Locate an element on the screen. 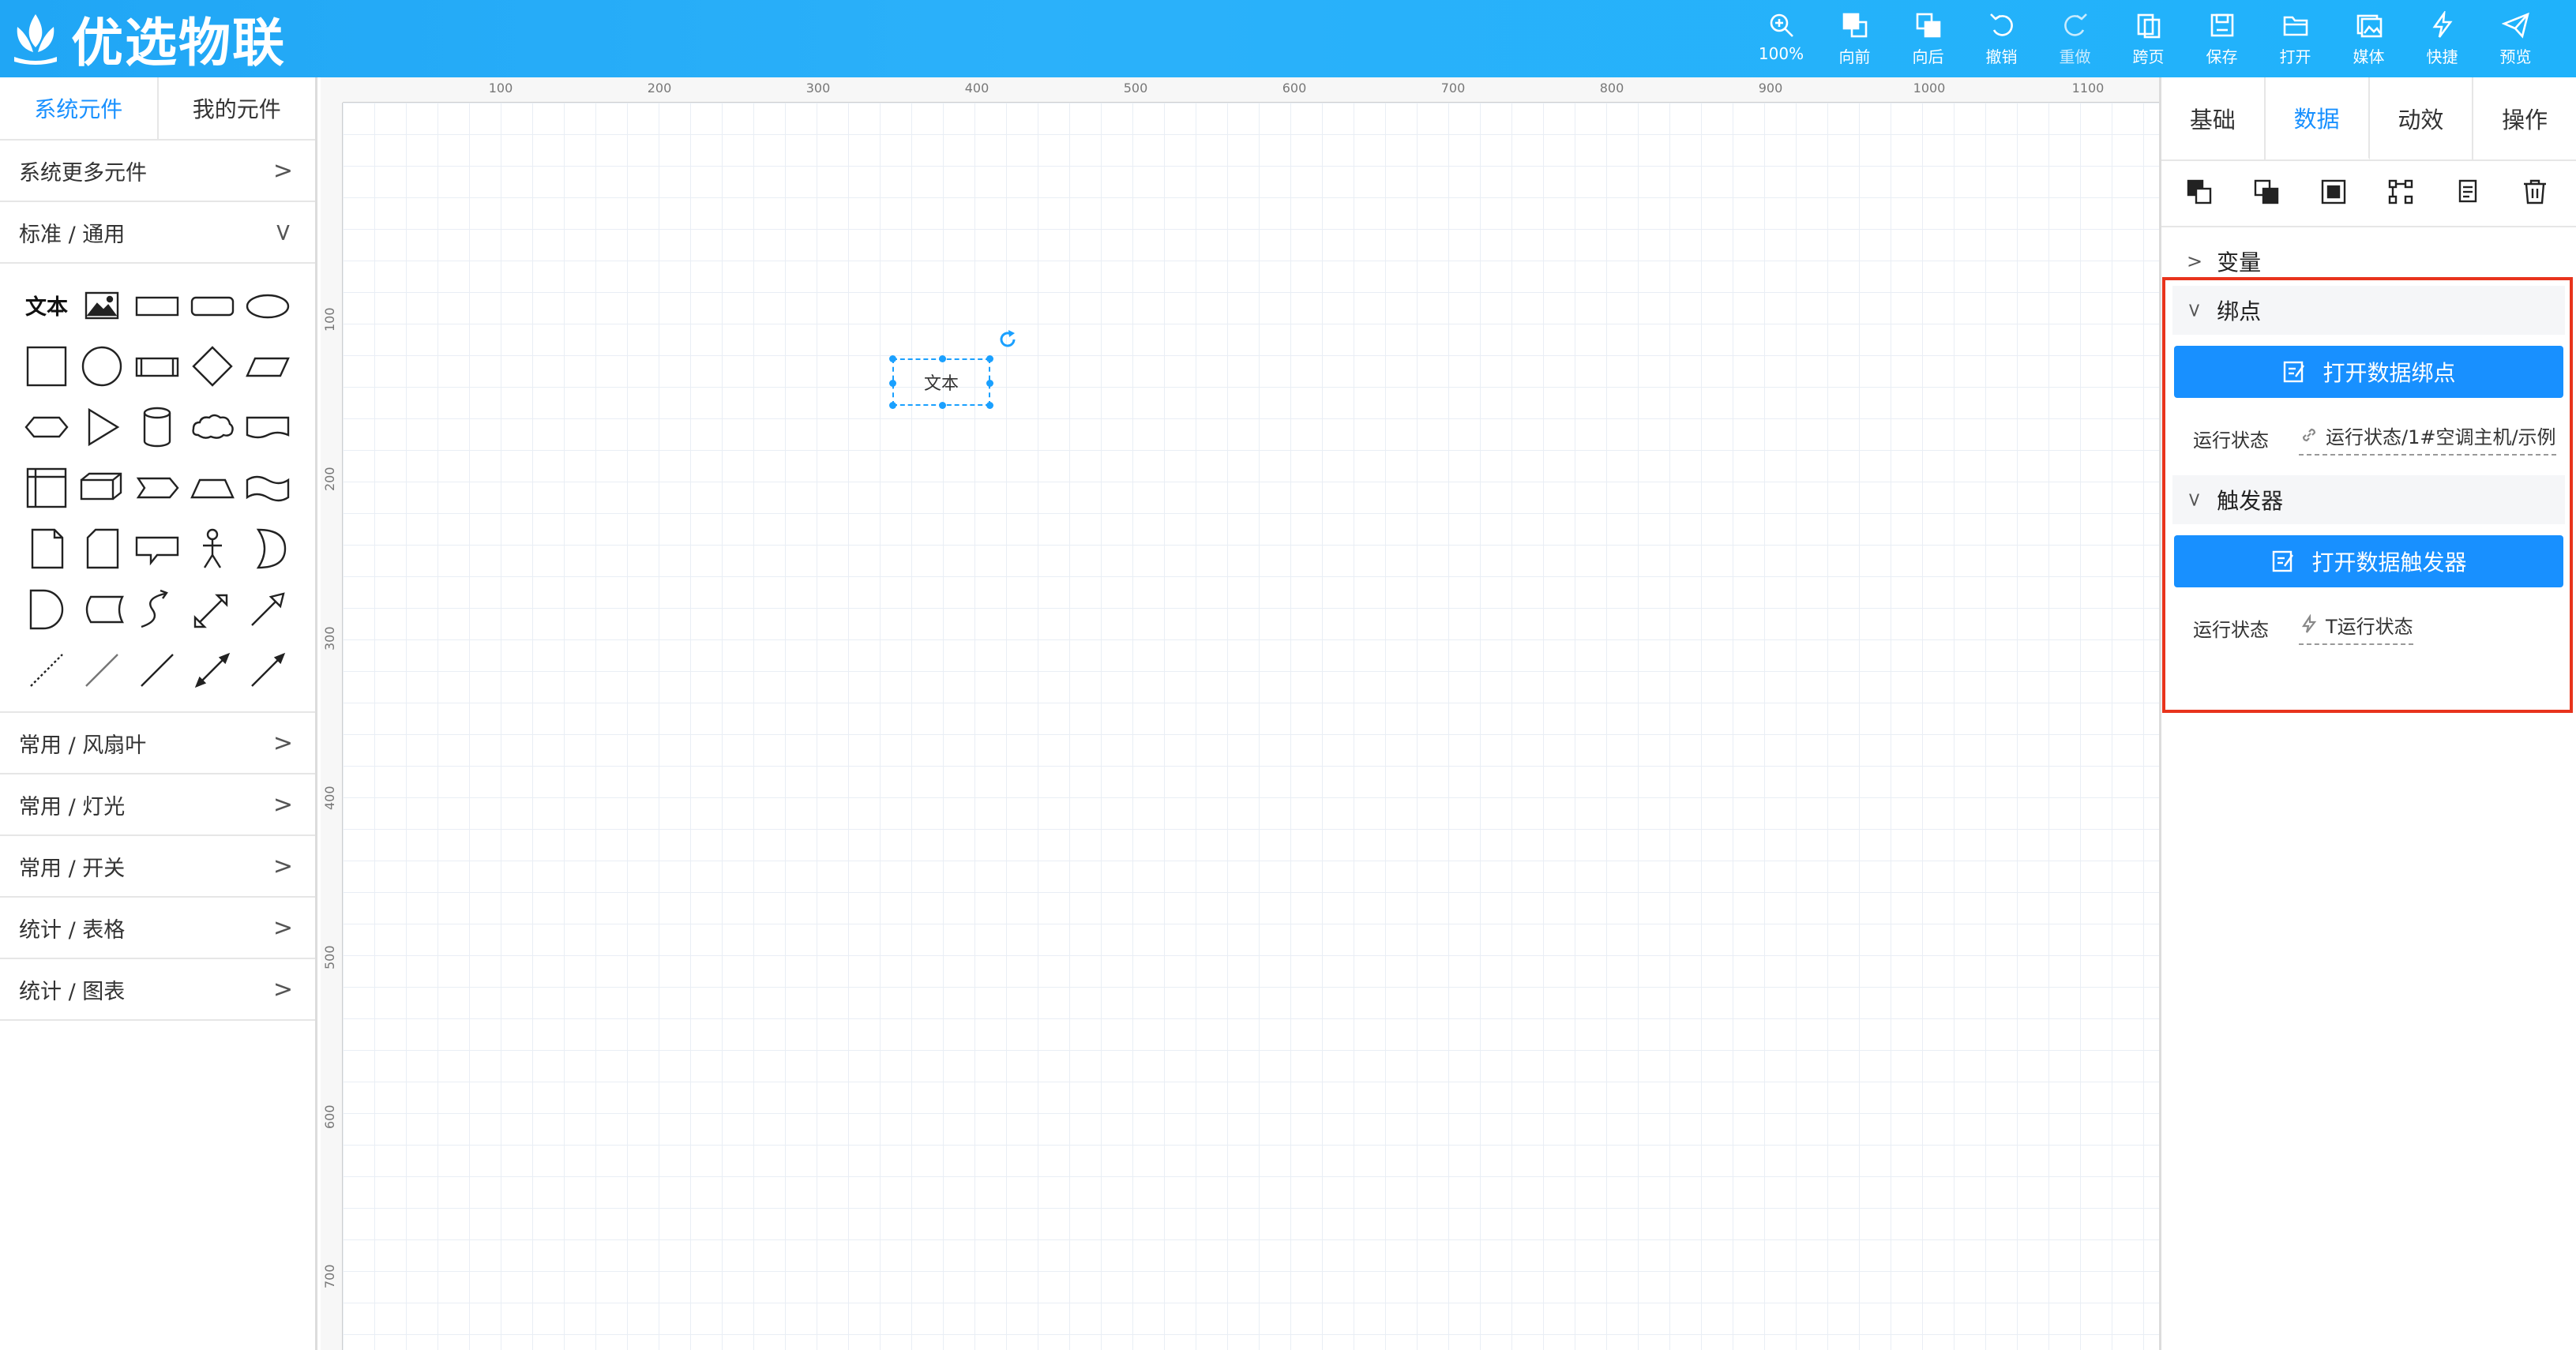 The image size is (2576, 1350). category-chart: 统计 / 图表 > is located at coordinates (157, 990).